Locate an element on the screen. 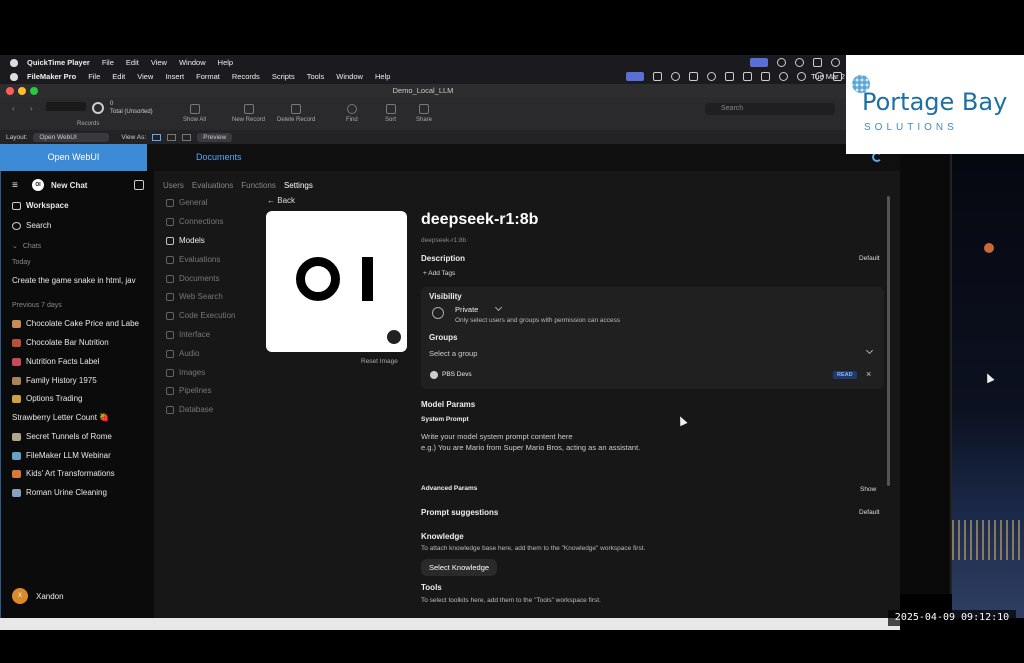 The image size is (1024, 663). settings-nav-web-search: Web Search is located at coordinates (194, 296).